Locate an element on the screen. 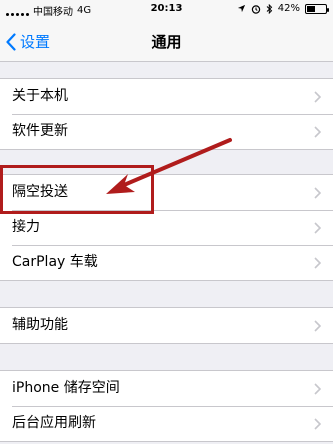  status-right: 42% is located at coordinates (283, 8).